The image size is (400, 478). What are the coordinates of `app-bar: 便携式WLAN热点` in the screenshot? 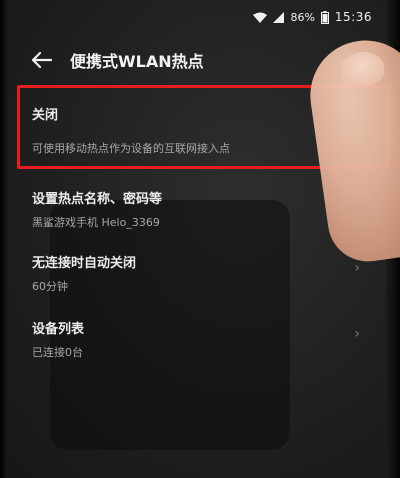 It's located at (118, 60).